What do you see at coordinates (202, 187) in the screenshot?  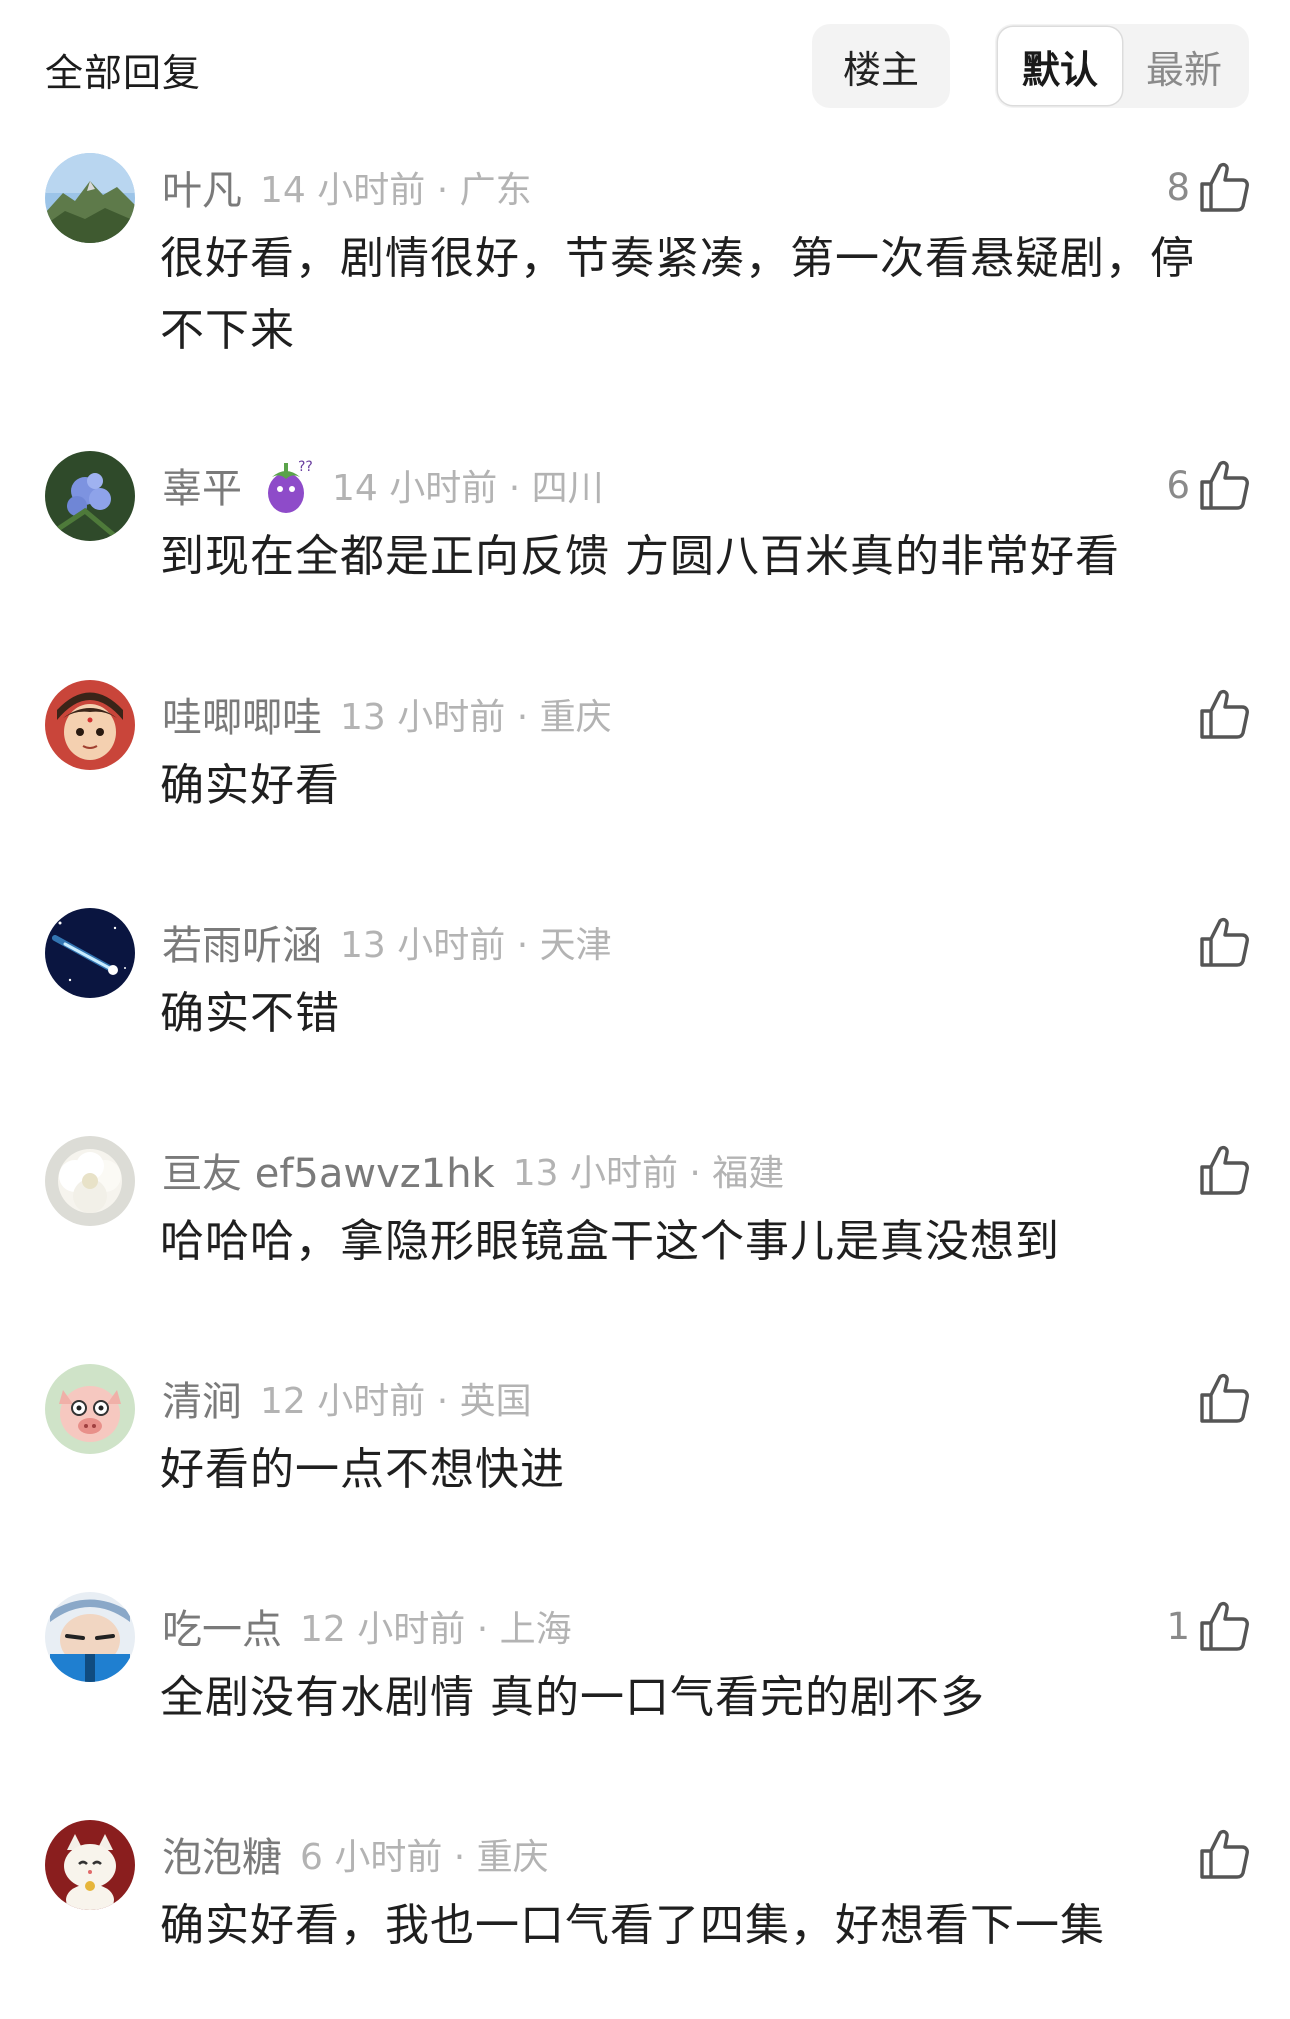 I see `username: 叶凡` at bounding box center [202, 187].